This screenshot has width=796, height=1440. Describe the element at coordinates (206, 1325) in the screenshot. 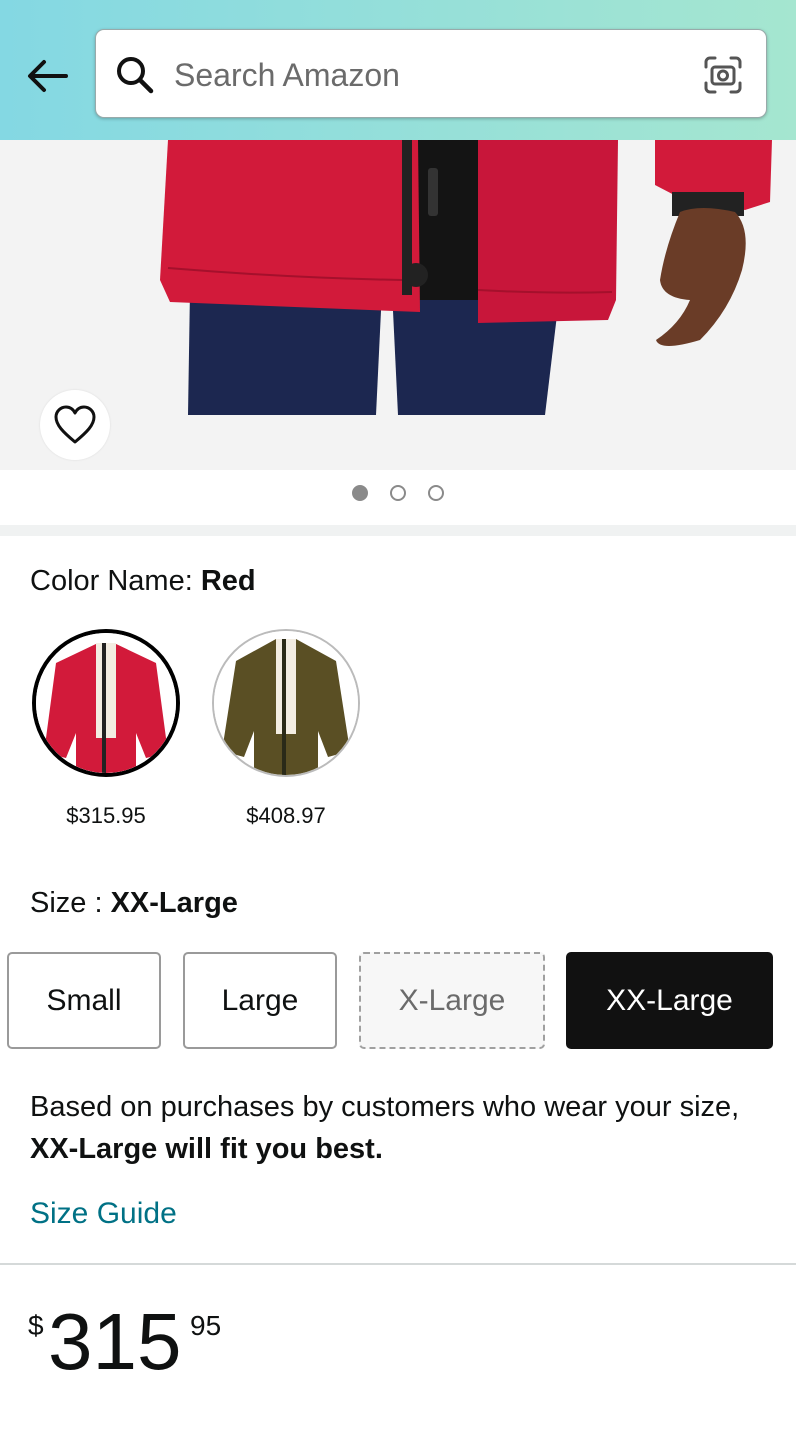

I see `price-fraction: 95` at that location.